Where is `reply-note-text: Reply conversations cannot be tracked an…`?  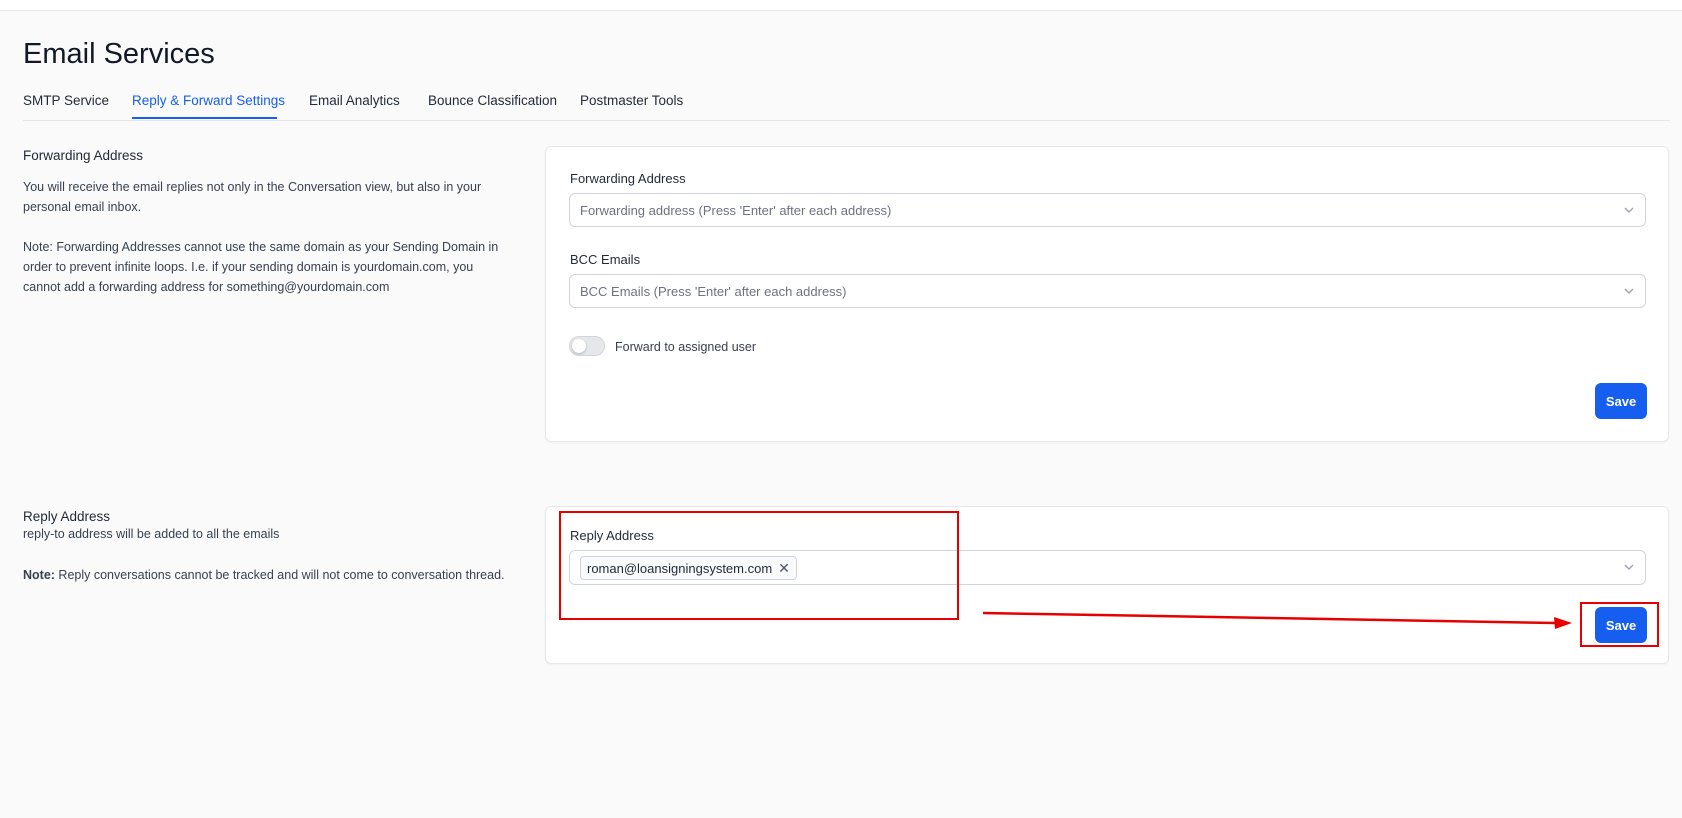
reply-note-text: Reply conversations cannot be tracked an… is located at coordinates (279, 575).